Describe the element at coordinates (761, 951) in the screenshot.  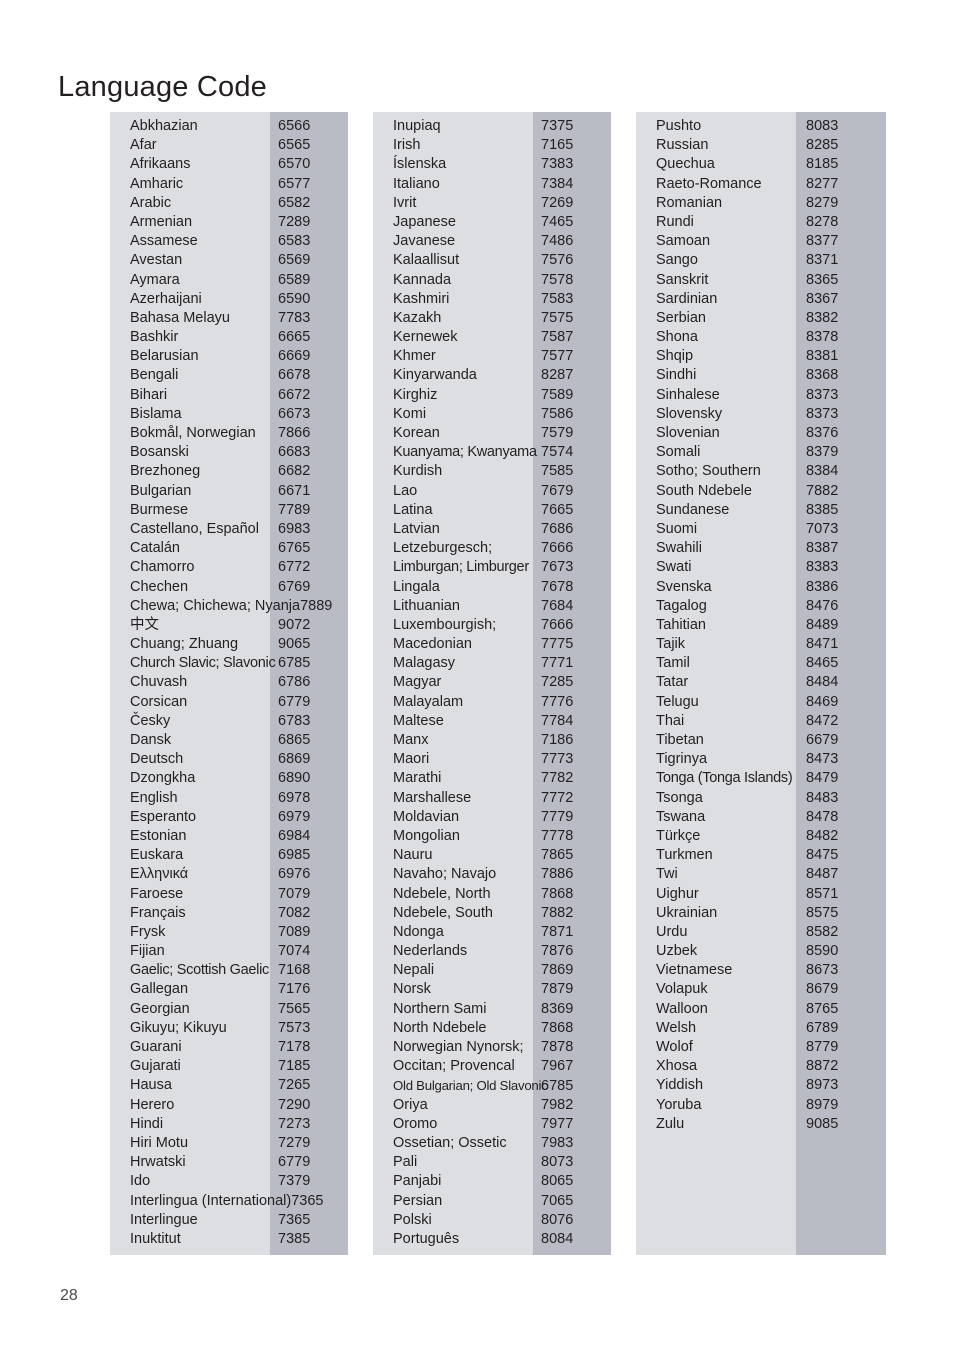
I see `table-row: Uzbek 8590` at that location.